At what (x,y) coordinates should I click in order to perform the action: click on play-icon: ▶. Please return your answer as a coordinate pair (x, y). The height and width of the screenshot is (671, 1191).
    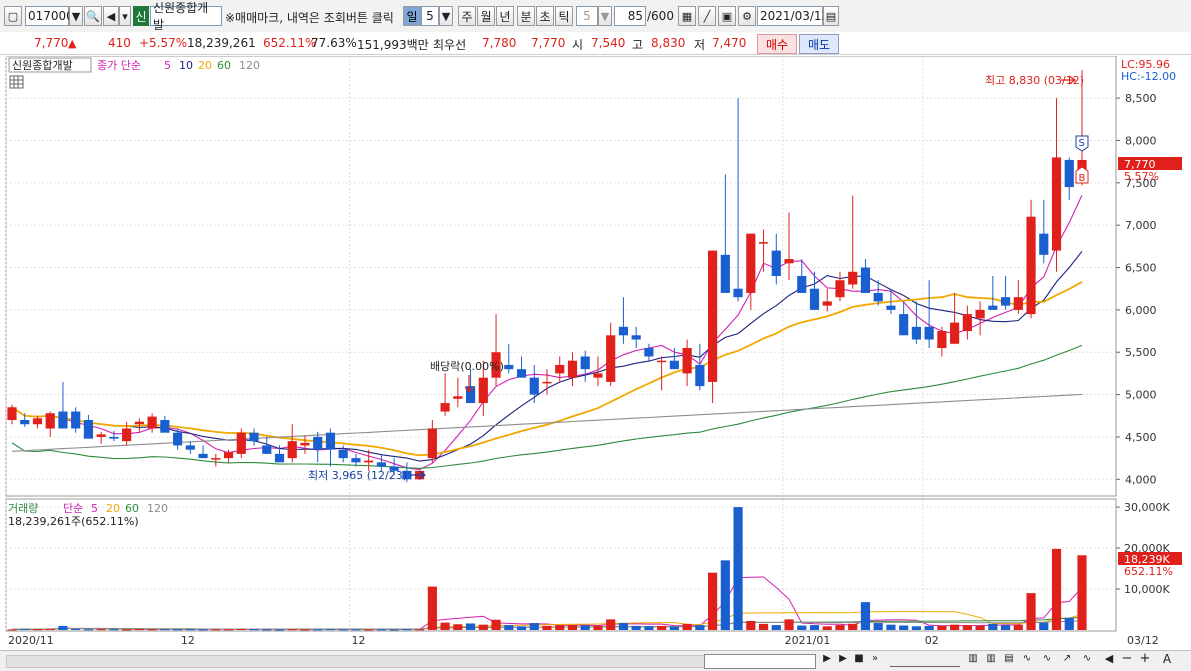
    Looking at the image, I should click on (827, 660).